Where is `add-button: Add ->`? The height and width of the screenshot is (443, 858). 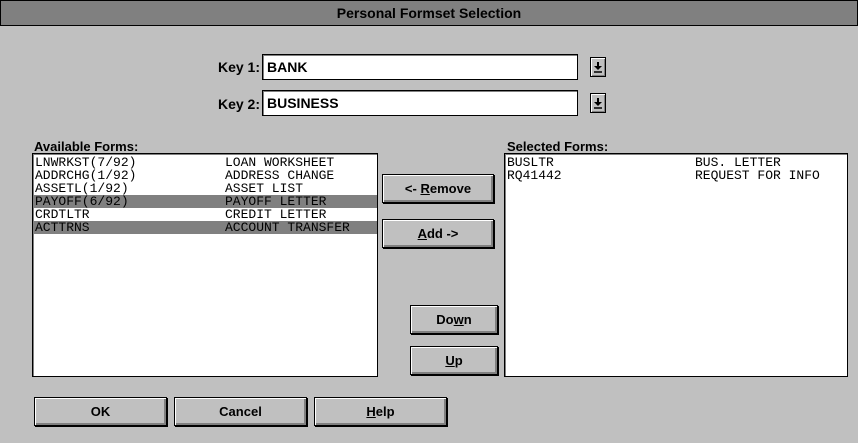 add-button: Add -> is located at coordinates (438, 233).